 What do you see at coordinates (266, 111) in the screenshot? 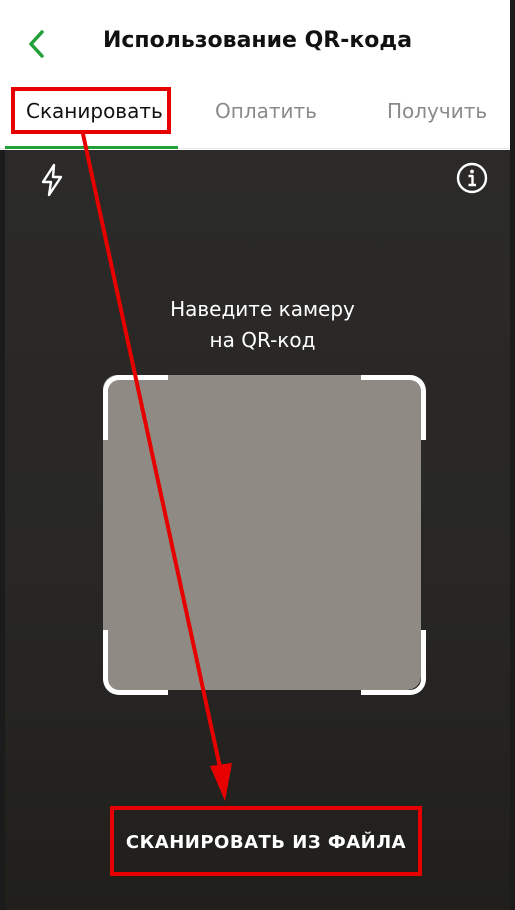
I see `tab-pay: Оплатить` at bounding box center [266, 111].